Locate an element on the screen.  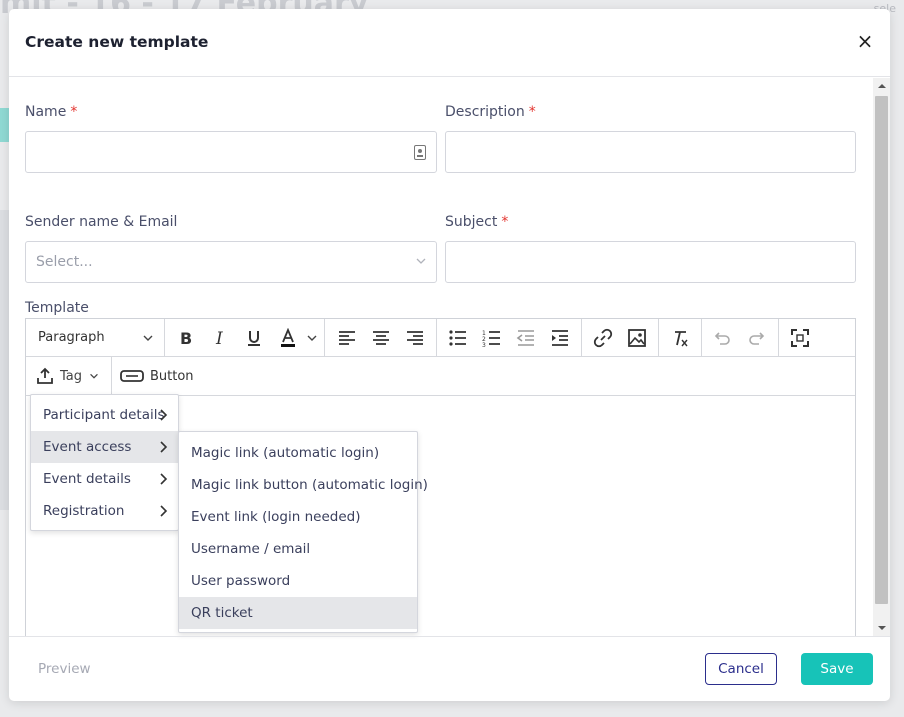
insert-button-button: Button is located at coordinates (157, 376).